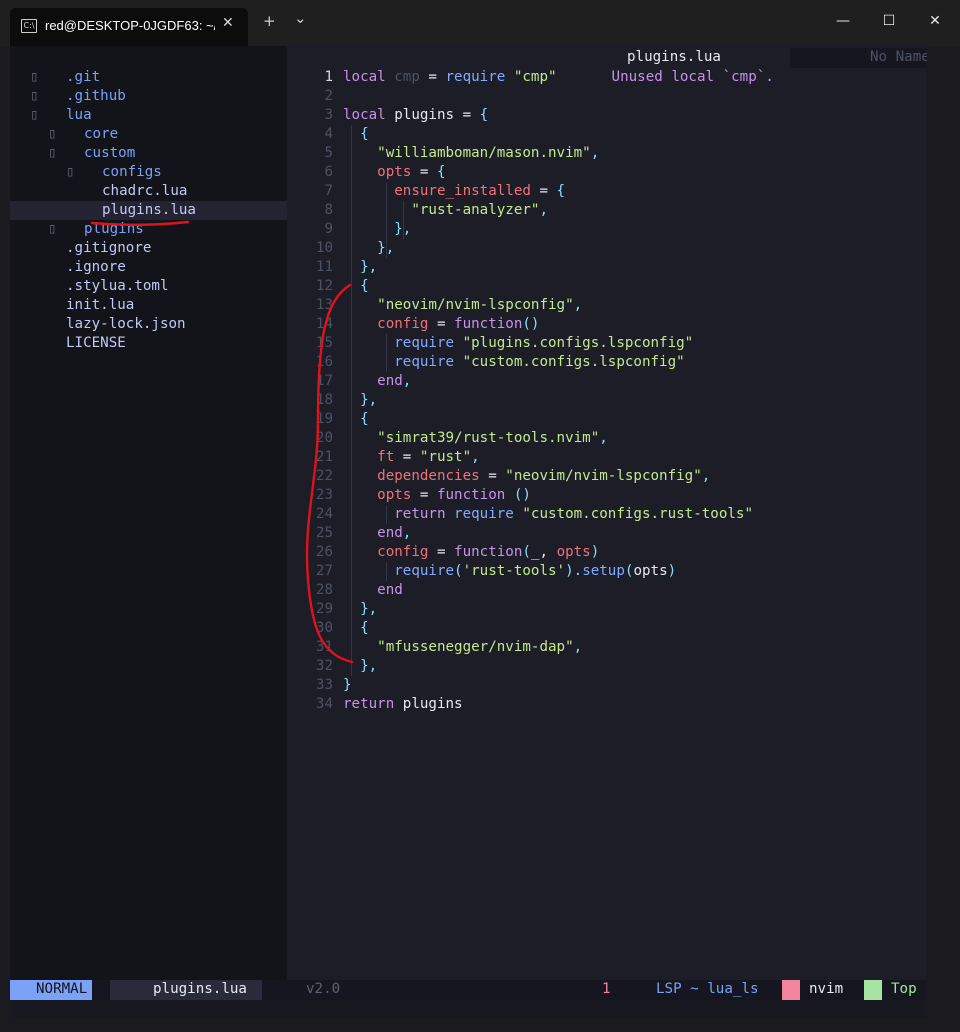  I want to click on tree-item: .stylua.toml, so click(148, 286).